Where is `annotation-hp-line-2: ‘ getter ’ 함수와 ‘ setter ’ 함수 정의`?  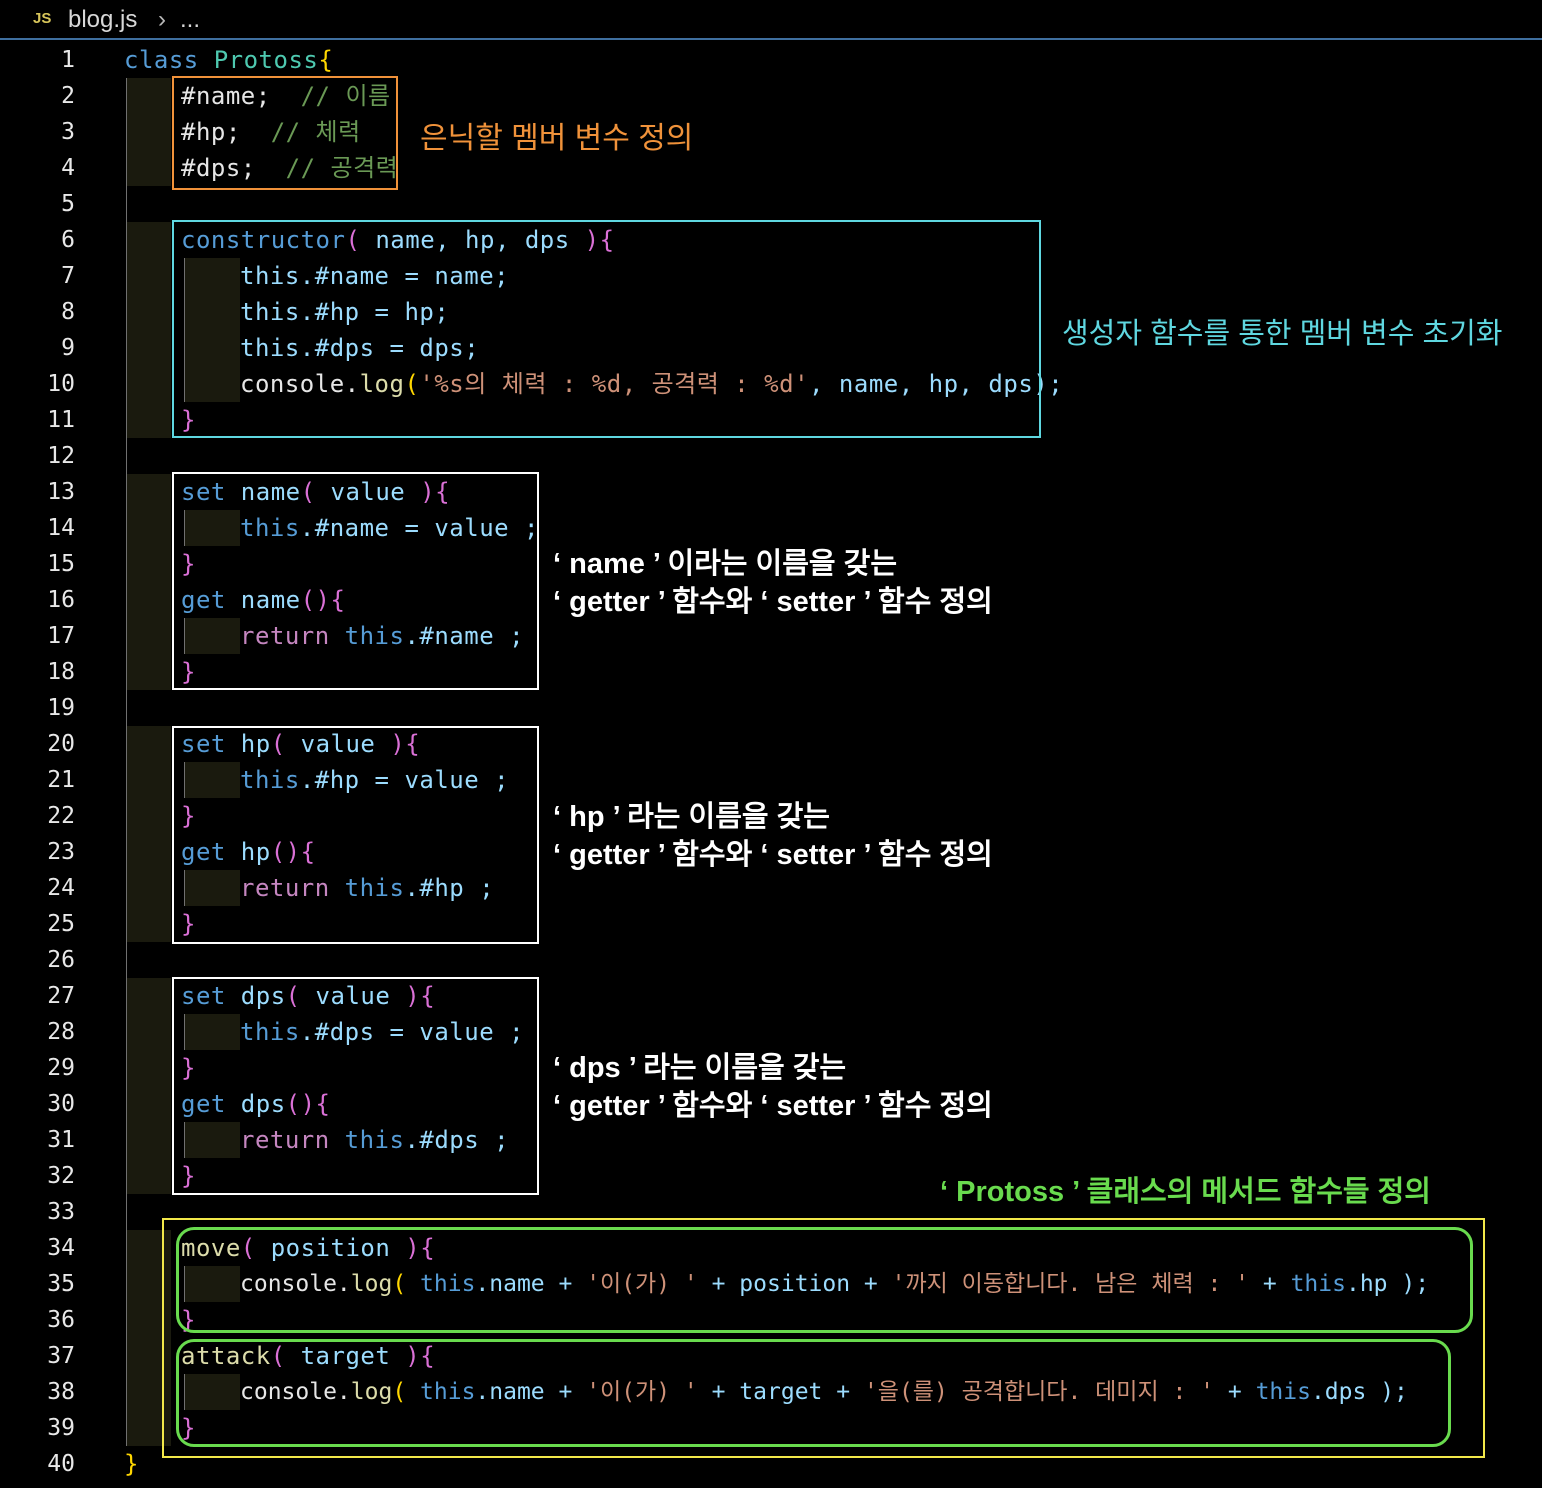
annotation-hp-line-2: ‘ getter ’ 함수와 ‘ setter ’ 함수 정의 is located at coordinates (773, 855).